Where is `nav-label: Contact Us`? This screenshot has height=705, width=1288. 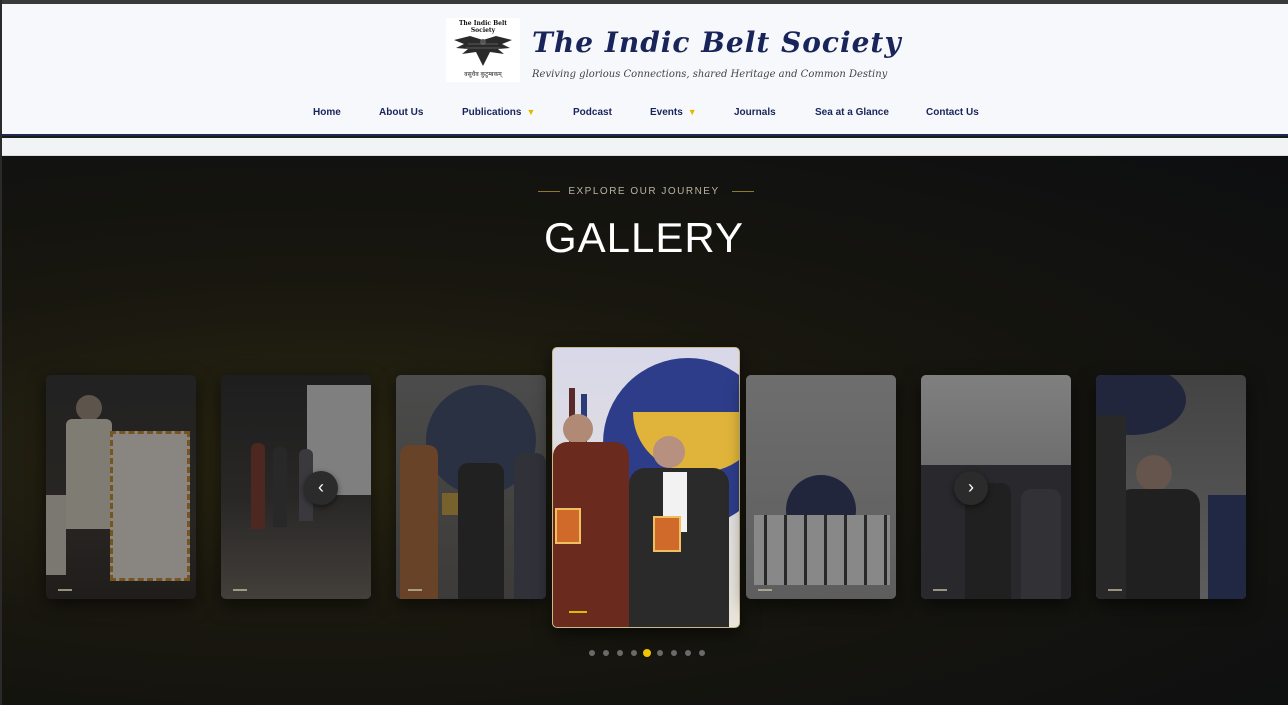 nav-label: Contact Us is located at coordinates (952, 112).